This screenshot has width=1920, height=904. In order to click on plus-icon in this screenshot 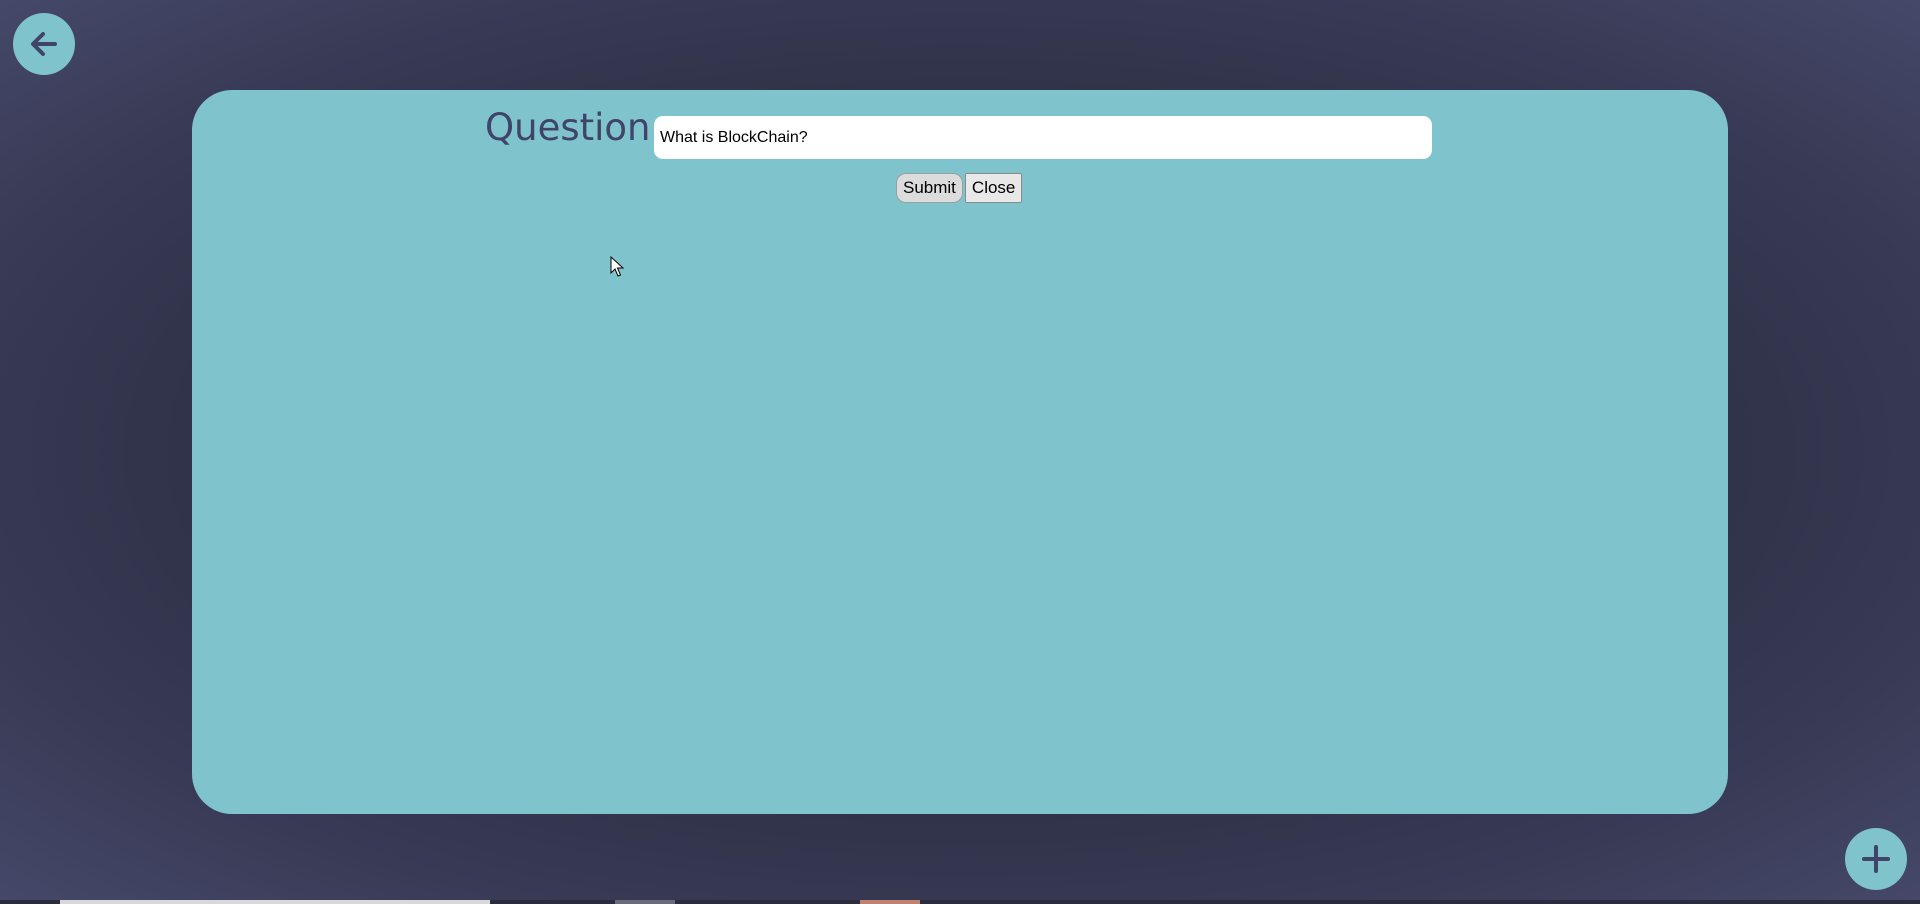, I will do `click(1876, 859)`.